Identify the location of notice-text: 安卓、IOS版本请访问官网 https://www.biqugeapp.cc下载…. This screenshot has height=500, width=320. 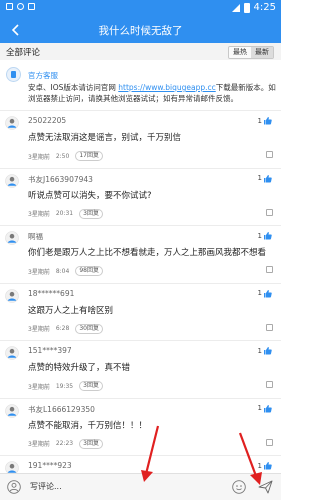
(152, 93).